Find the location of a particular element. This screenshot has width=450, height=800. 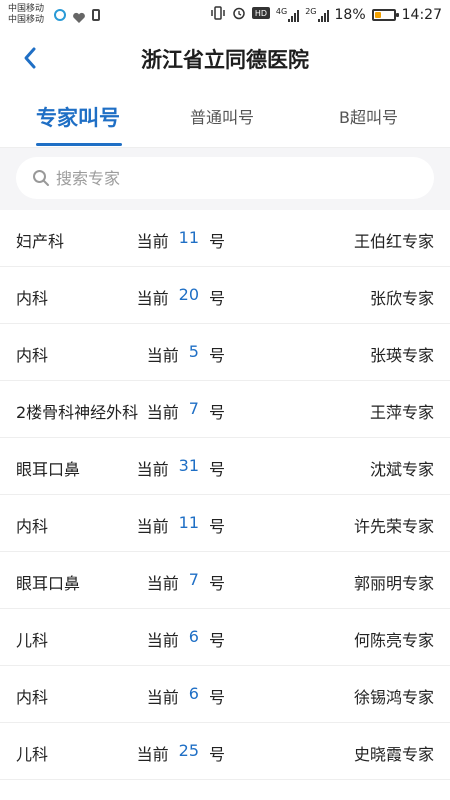

doctor-label: 王萍专家 is located at coordinates (401, 412).